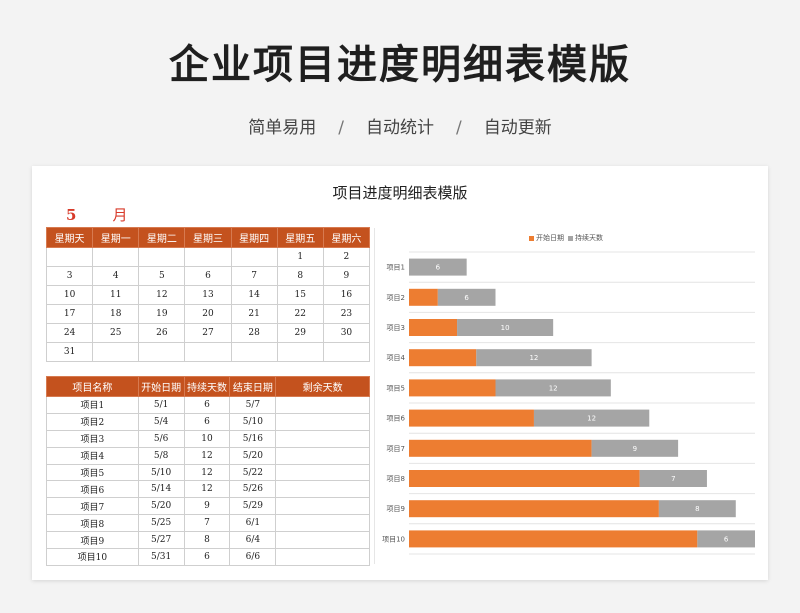 The width and height of the screenshot is (800, 613). Describe the element at coordinates (207, 438) in the screenshot. I see `table-cell: 10` at that location.